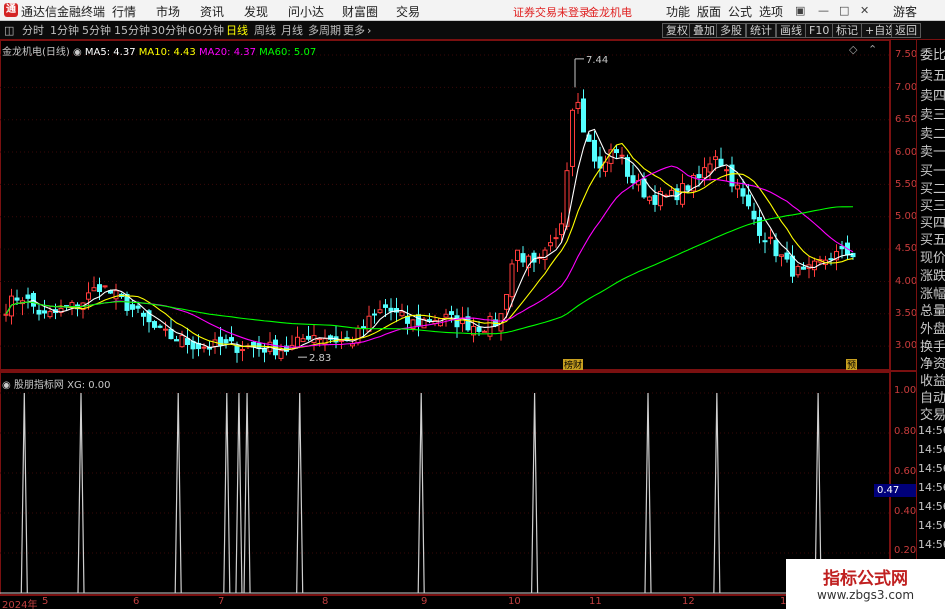 The width and height of the screenshot is (945, 609). I want to click on btn-biaoji: 标记, so click(847, 30).